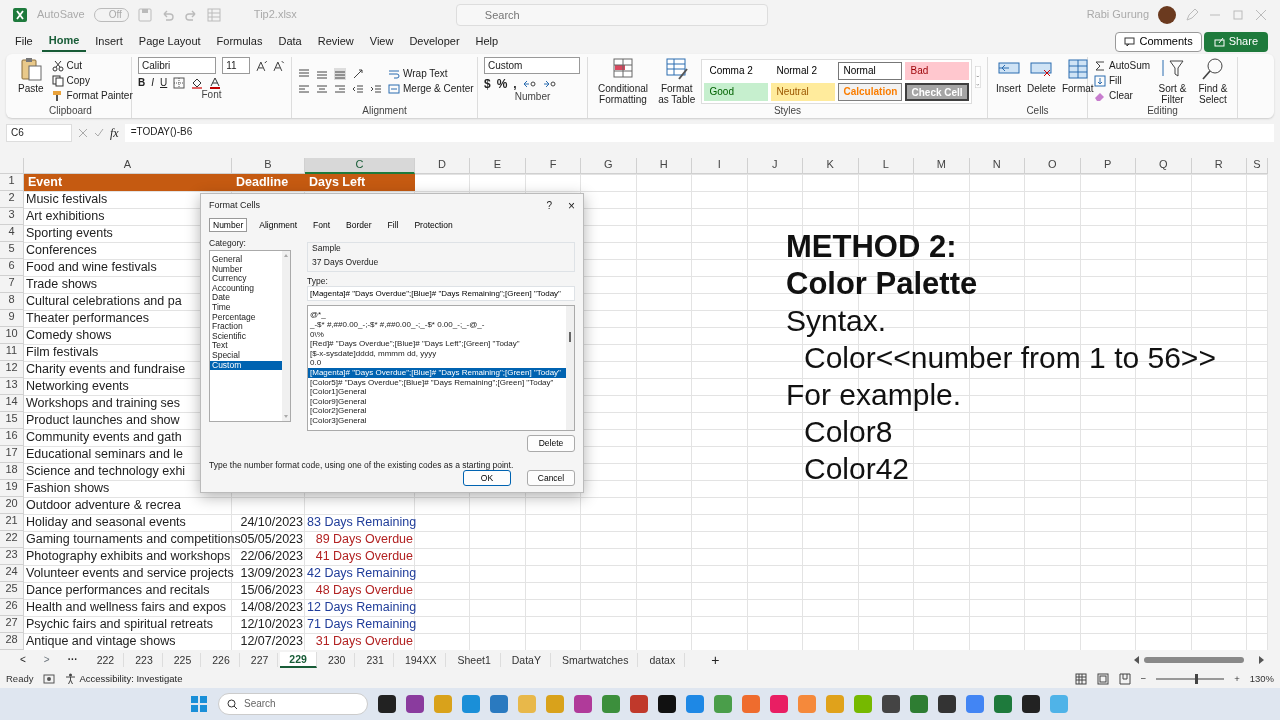  What do you see at coordinates (1122, 81) in the screenshot?
I see `fill-button: Fill` at bounding box center [1122, 81].